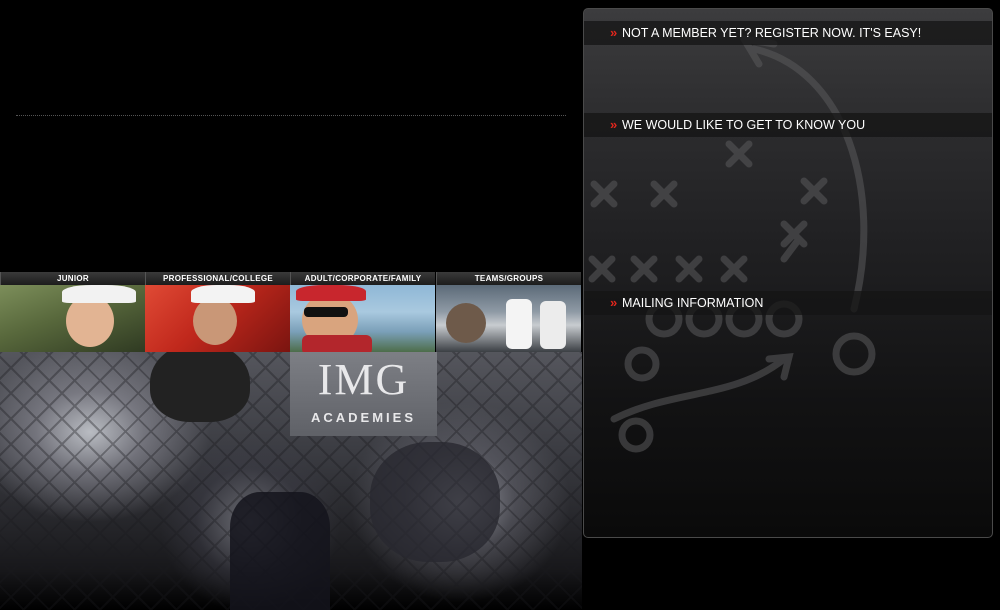 The image size is (1000, 610). What do you see at coordinates (744, 125) in the screenshot?
I see `section-label: WE WOULD LIKE TO GET TO KNOW YOU` at bounding box center [744, 125].